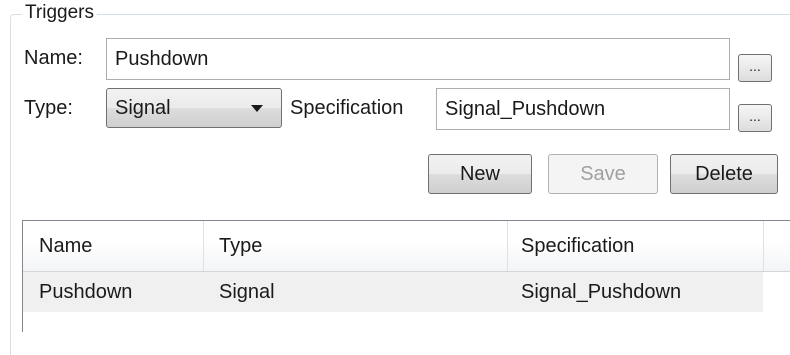 The image size is (790, 355). What do you see at coordinates (65, 246) in the screenshot?
I see `column-header-name: Name` at bounding box center [65, 246].